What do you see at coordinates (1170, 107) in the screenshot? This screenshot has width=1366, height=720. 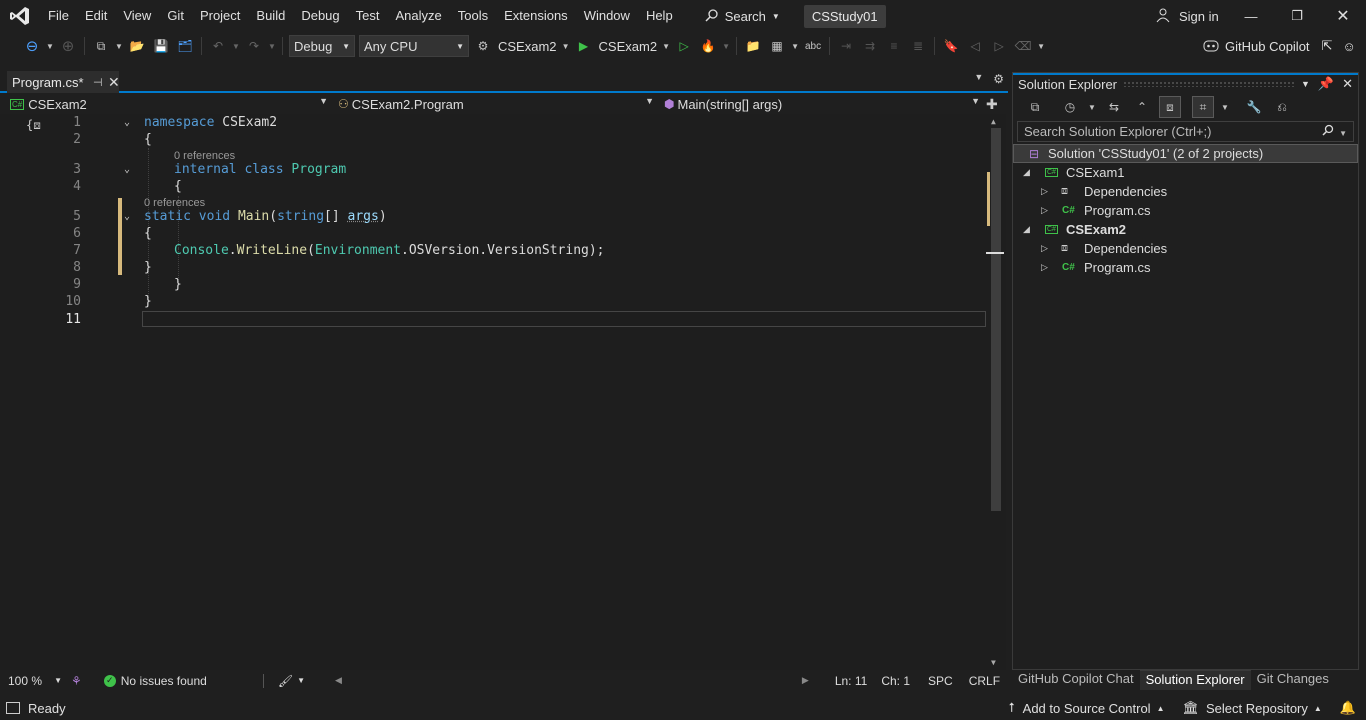 I see `show-all-files-icon: ⧈` at bounding box center [1170, 107].